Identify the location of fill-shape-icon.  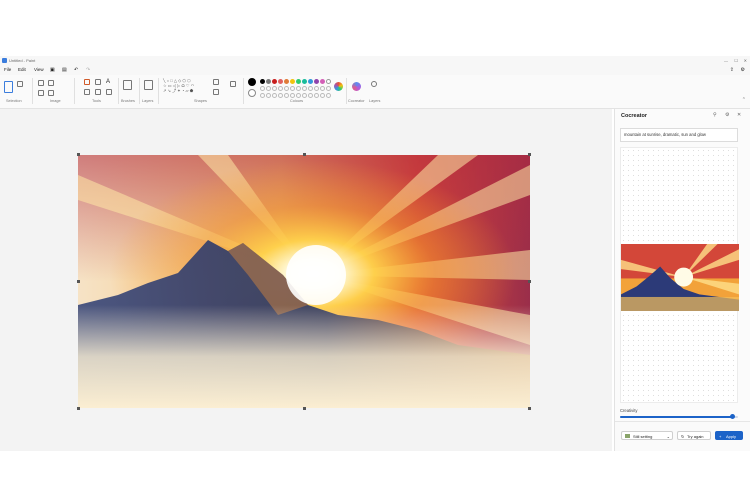
(216, 92).